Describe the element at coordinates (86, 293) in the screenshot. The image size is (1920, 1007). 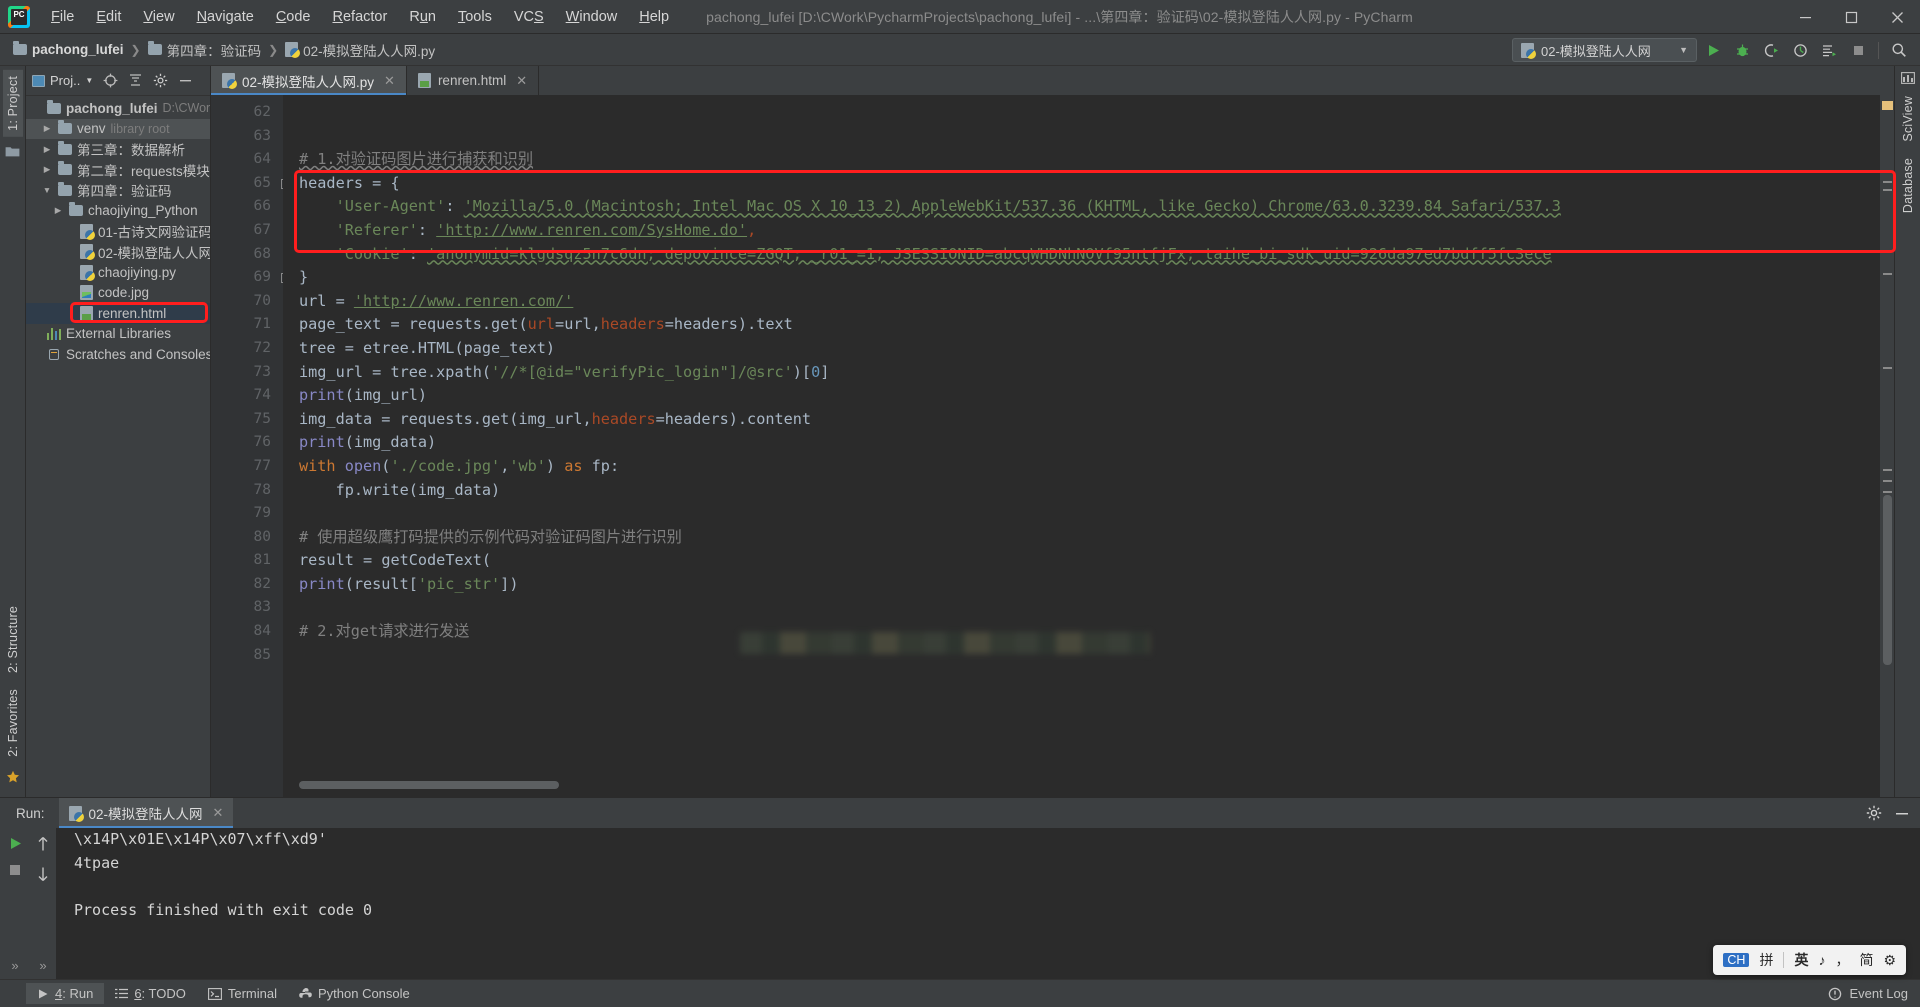
I see `image-file-icon` at that location.